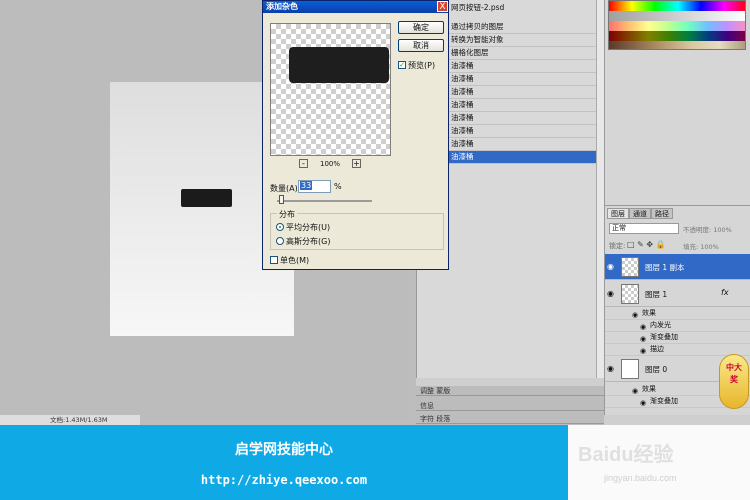  Describe the element at coordinates (280, 241) in the screenshot. I see `gaussian-radio` at that location.